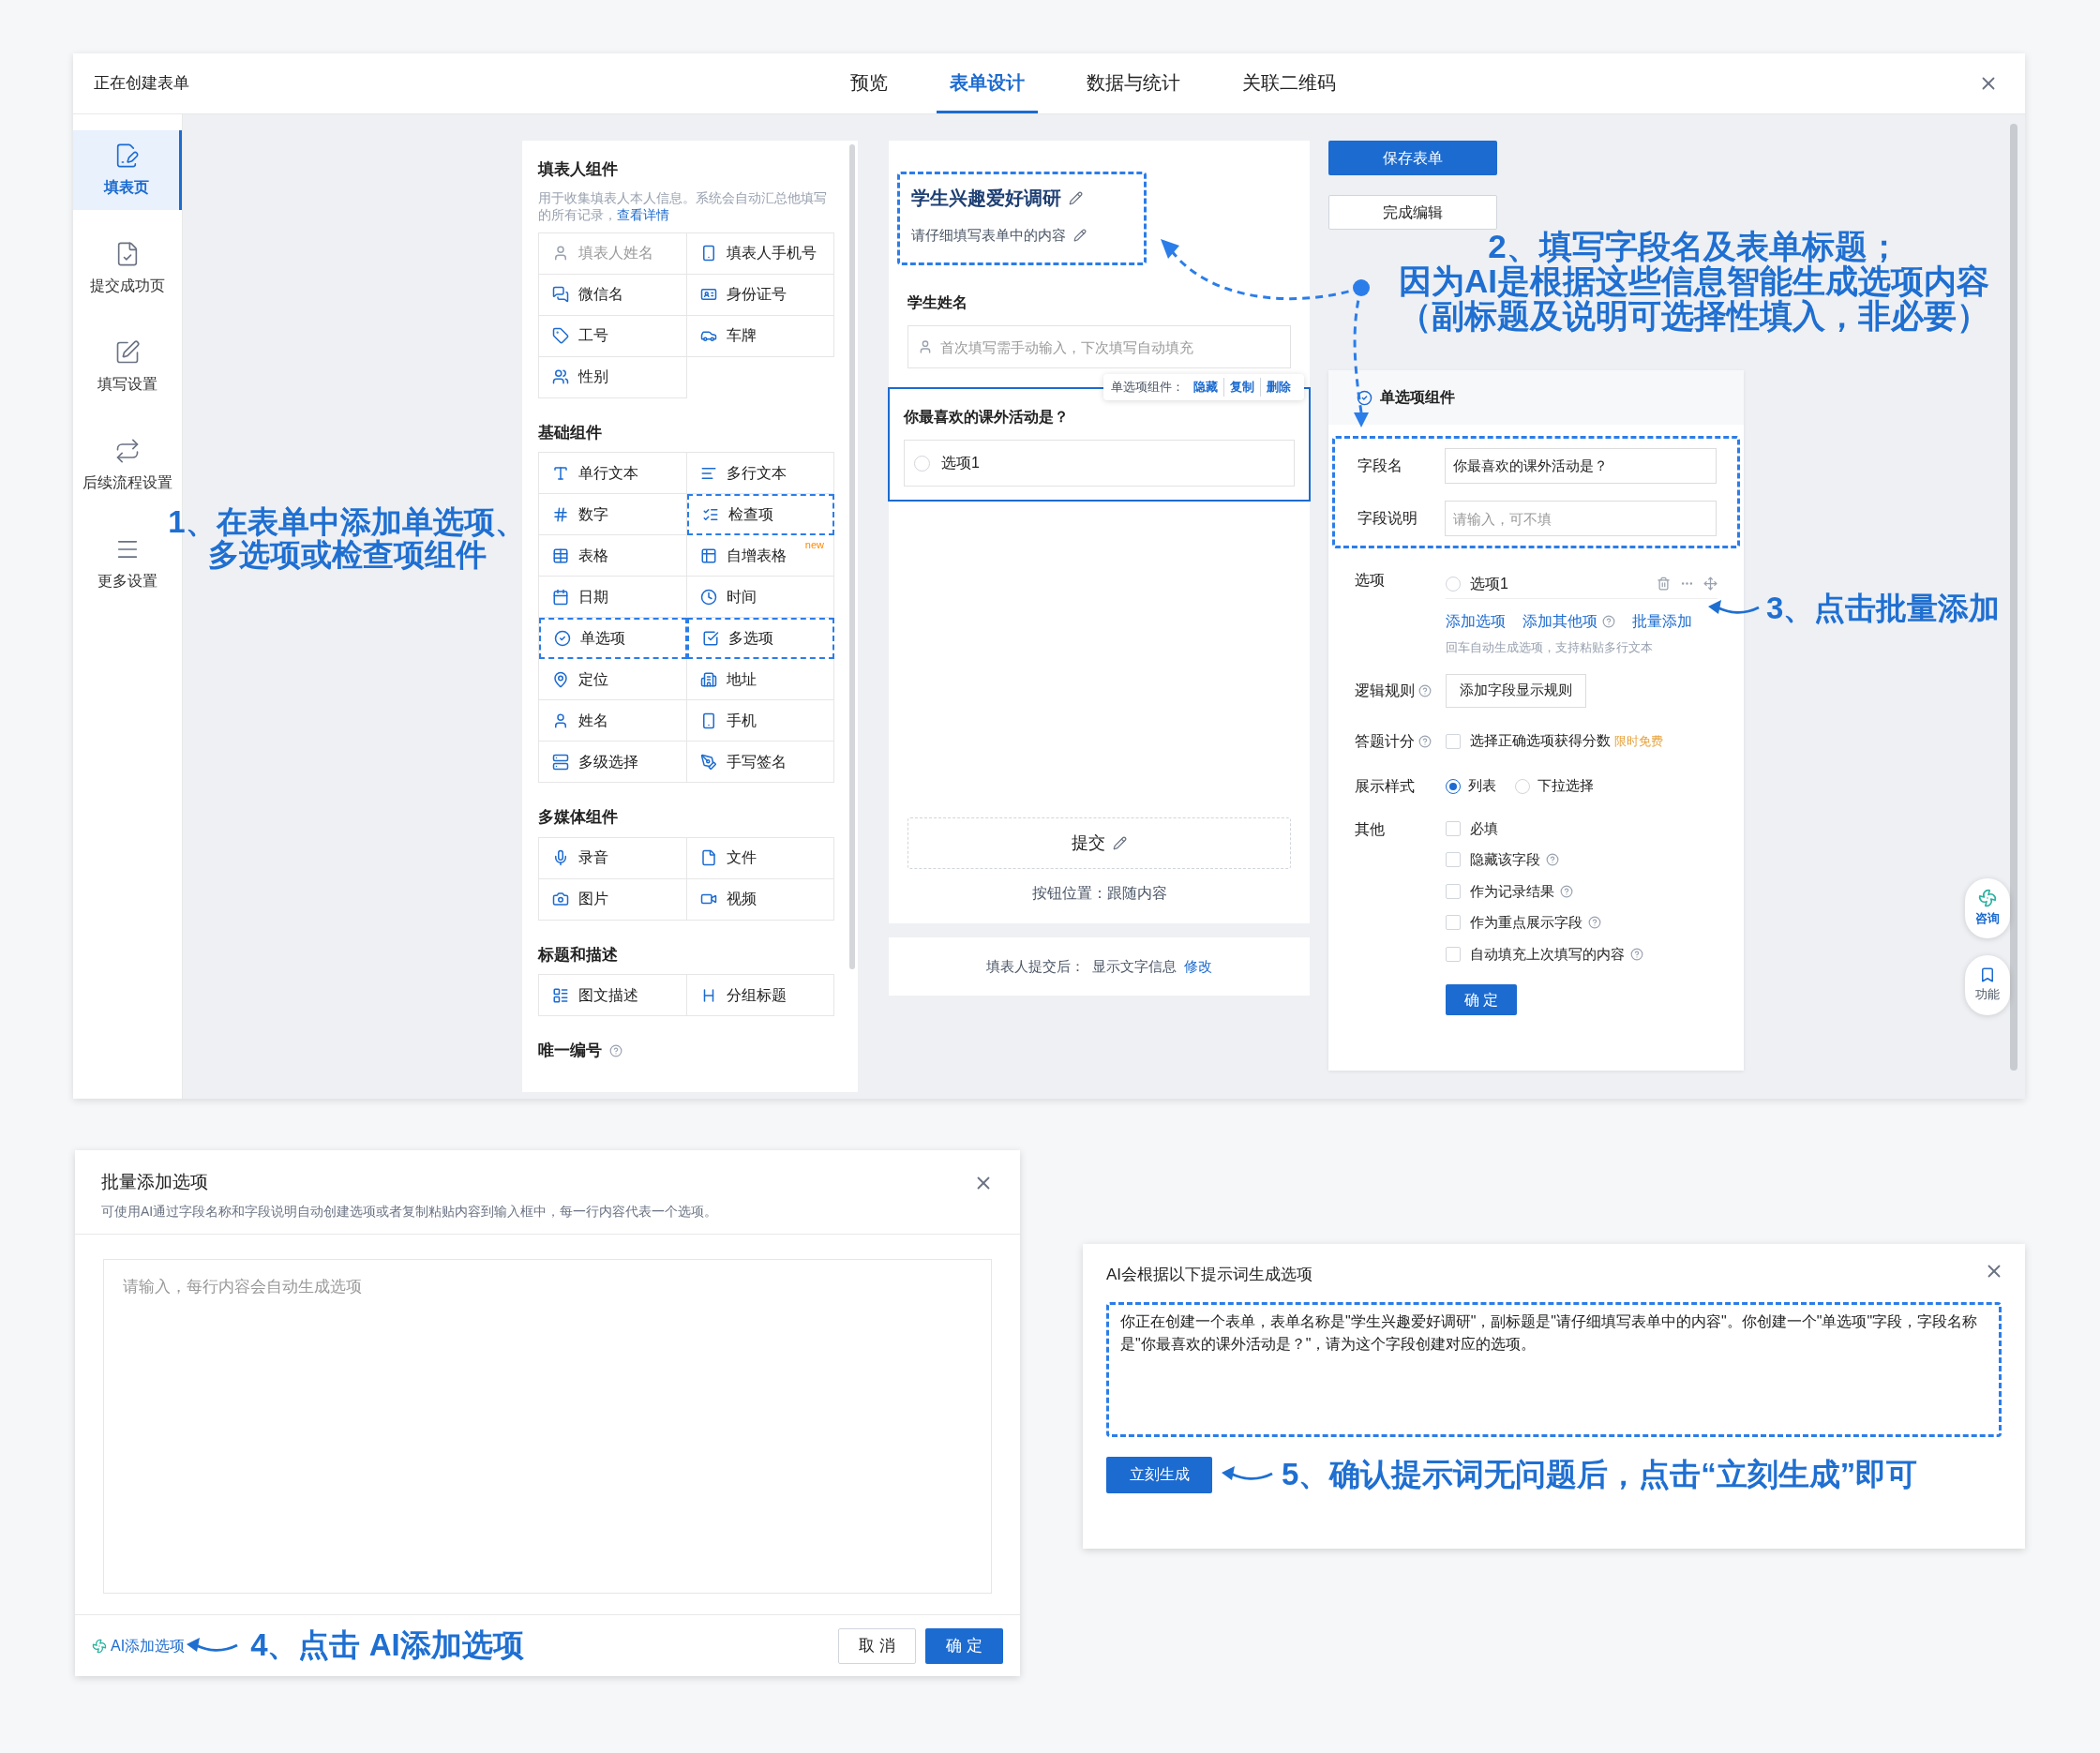  What do you see at coordinates (760, 474) in the screenshot?
I see `component-item: 多行文本` at bounding box center [760, 474].